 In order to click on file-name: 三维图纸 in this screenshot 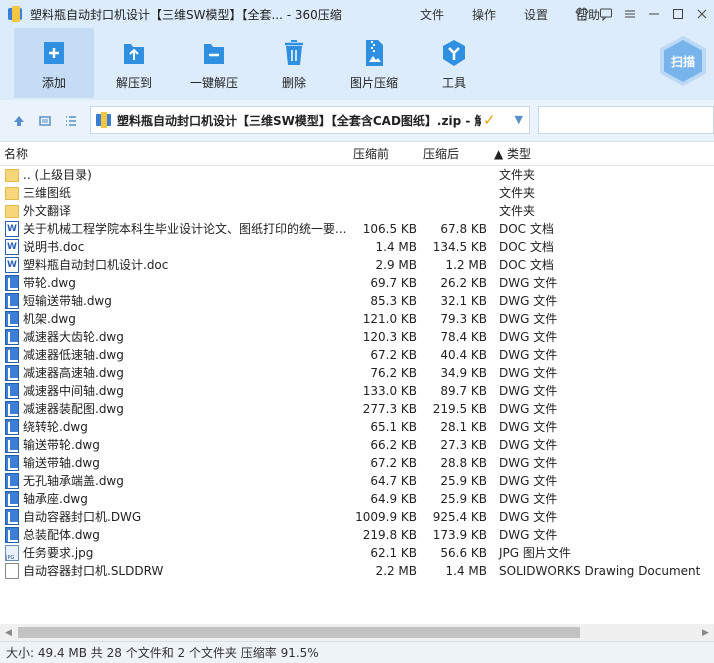, I will do `click(47, 193)`.